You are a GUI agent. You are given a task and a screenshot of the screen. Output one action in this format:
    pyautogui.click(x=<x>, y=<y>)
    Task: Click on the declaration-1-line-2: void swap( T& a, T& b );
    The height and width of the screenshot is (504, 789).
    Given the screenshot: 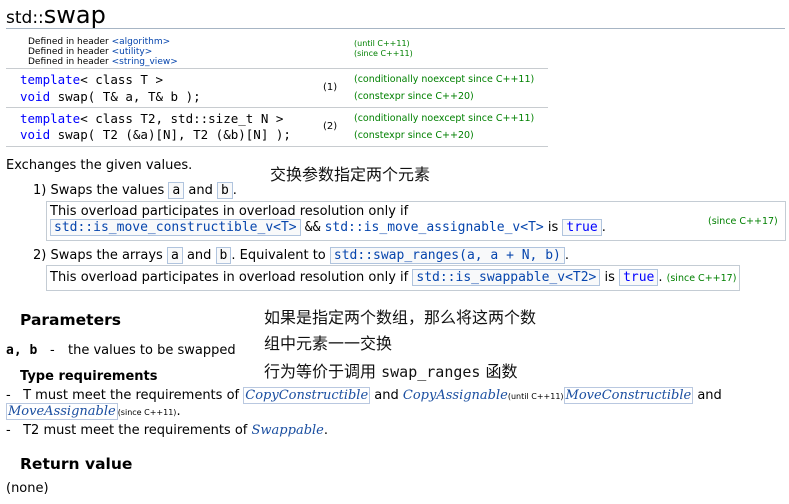 What is the action you would take?
    pyautogui.click(x=110, y=96)
    